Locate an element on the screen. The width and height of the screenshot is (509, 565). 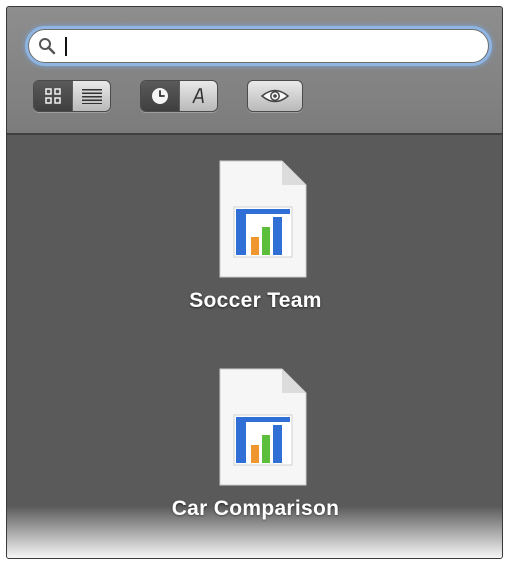
document-label: Car Comparison is located at coordinates (255, 508).